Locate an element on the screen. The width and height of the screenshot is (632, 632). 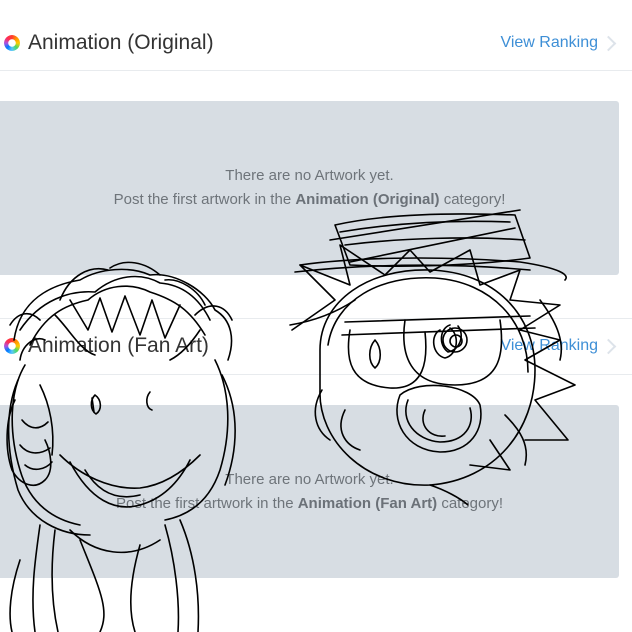
empty-category: Animation (Original) is located at coordinates (367, 199).